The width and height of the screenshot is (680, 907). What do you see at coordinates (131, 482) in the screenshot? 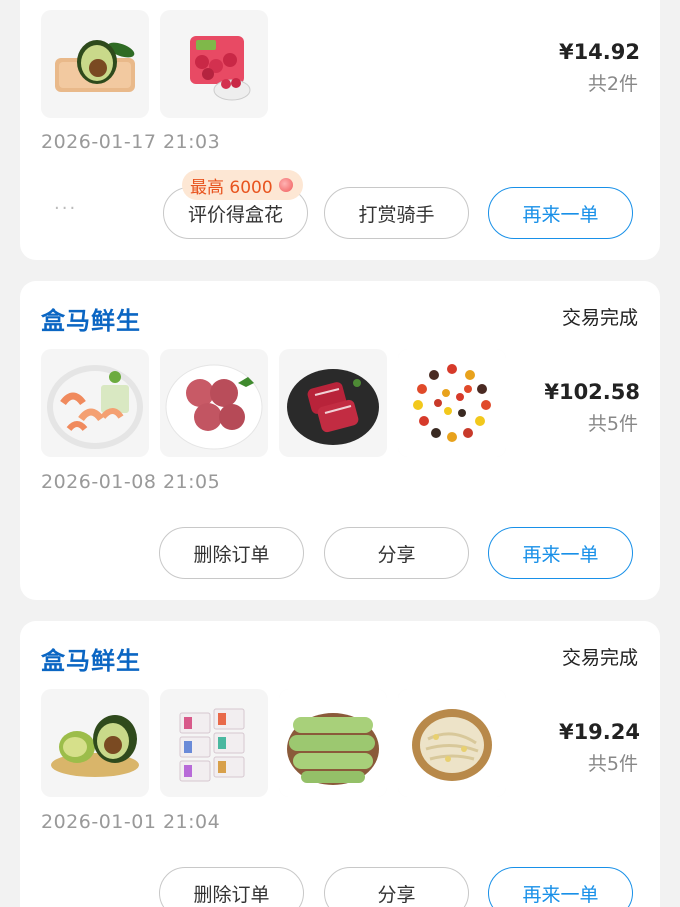
I see `order-date: 2026-01-08 21:05` at bounding box center [131, 482].